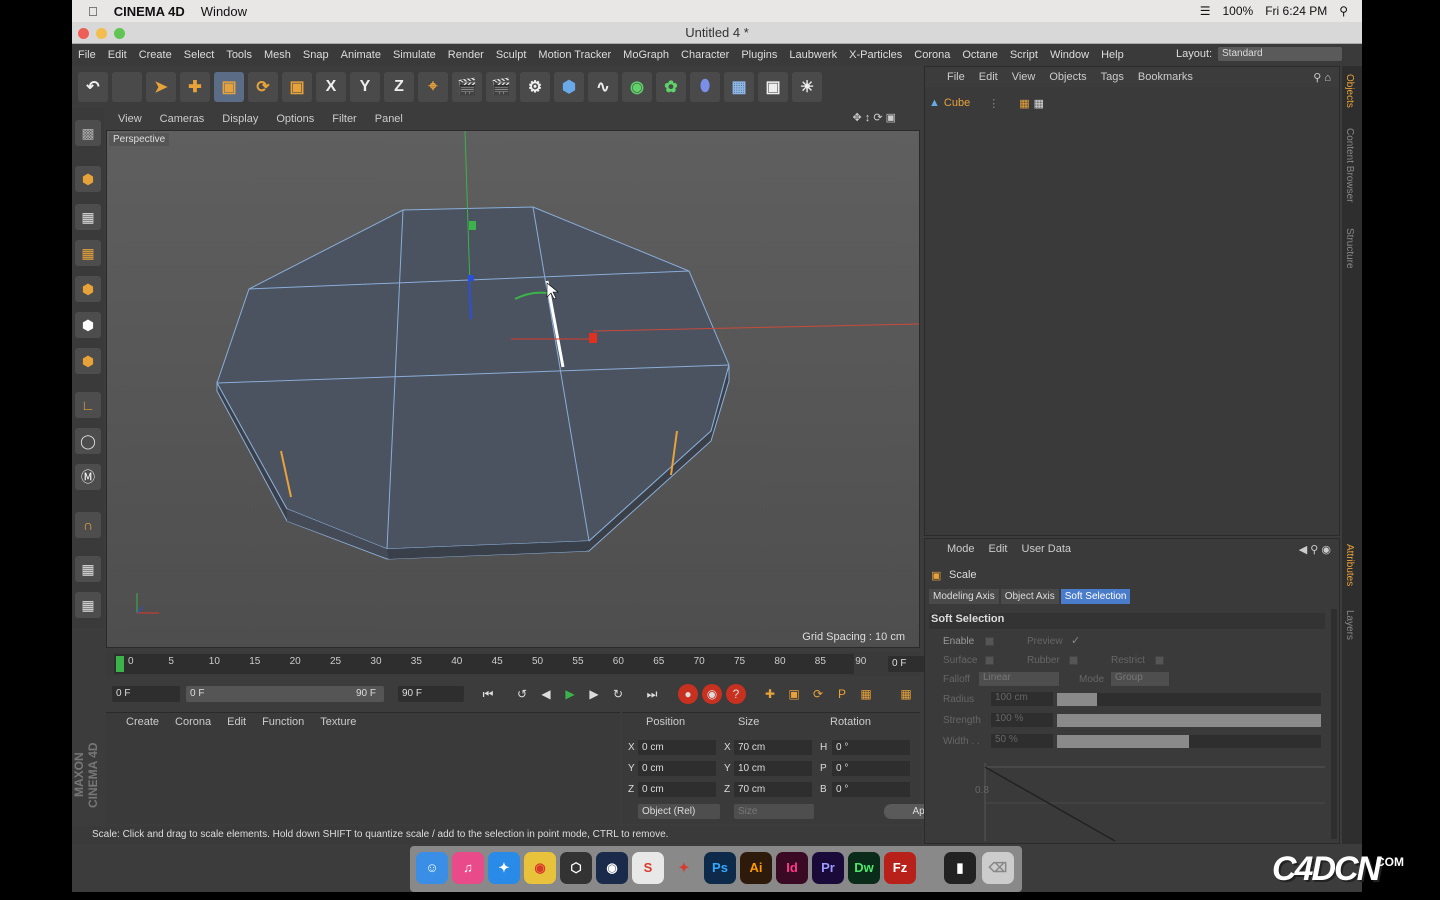  What do you see at coordinates (961, 549) in the screenshot?
I see `attr-menu-mode: Mode` at bounding box center [961, 549].